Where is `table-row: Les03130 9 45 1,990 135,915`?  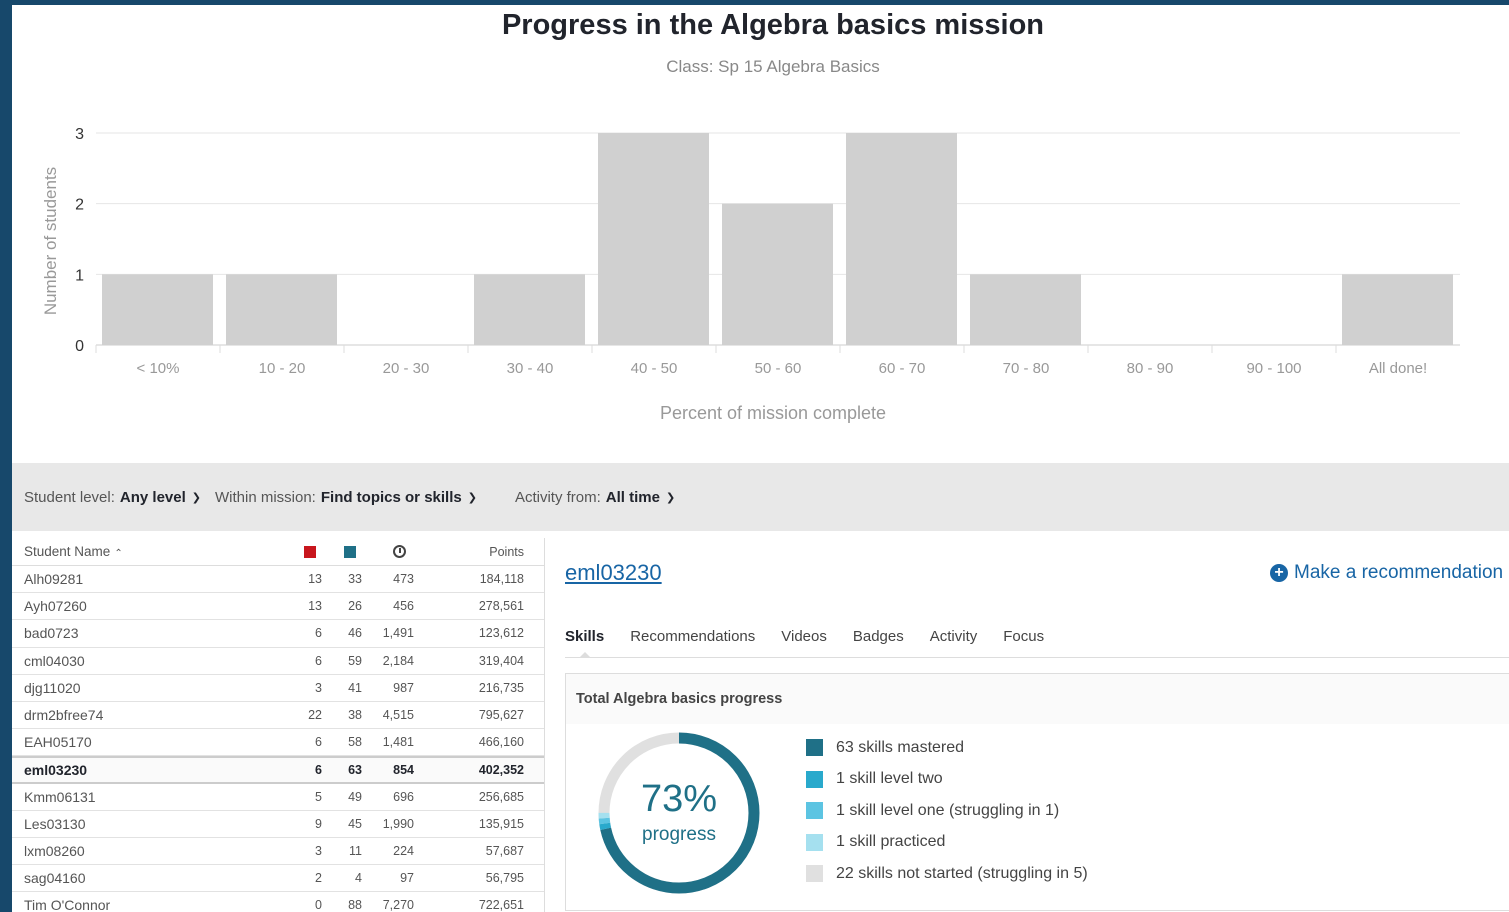 table-row: Les03130 9 45 1,990 135,915 is located at coordinates (278, 824).